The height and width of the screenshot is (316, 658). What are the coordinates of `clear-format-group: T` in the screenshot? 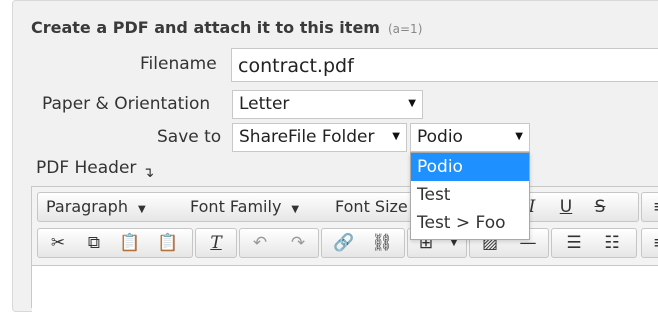 It's located at (216, 243).